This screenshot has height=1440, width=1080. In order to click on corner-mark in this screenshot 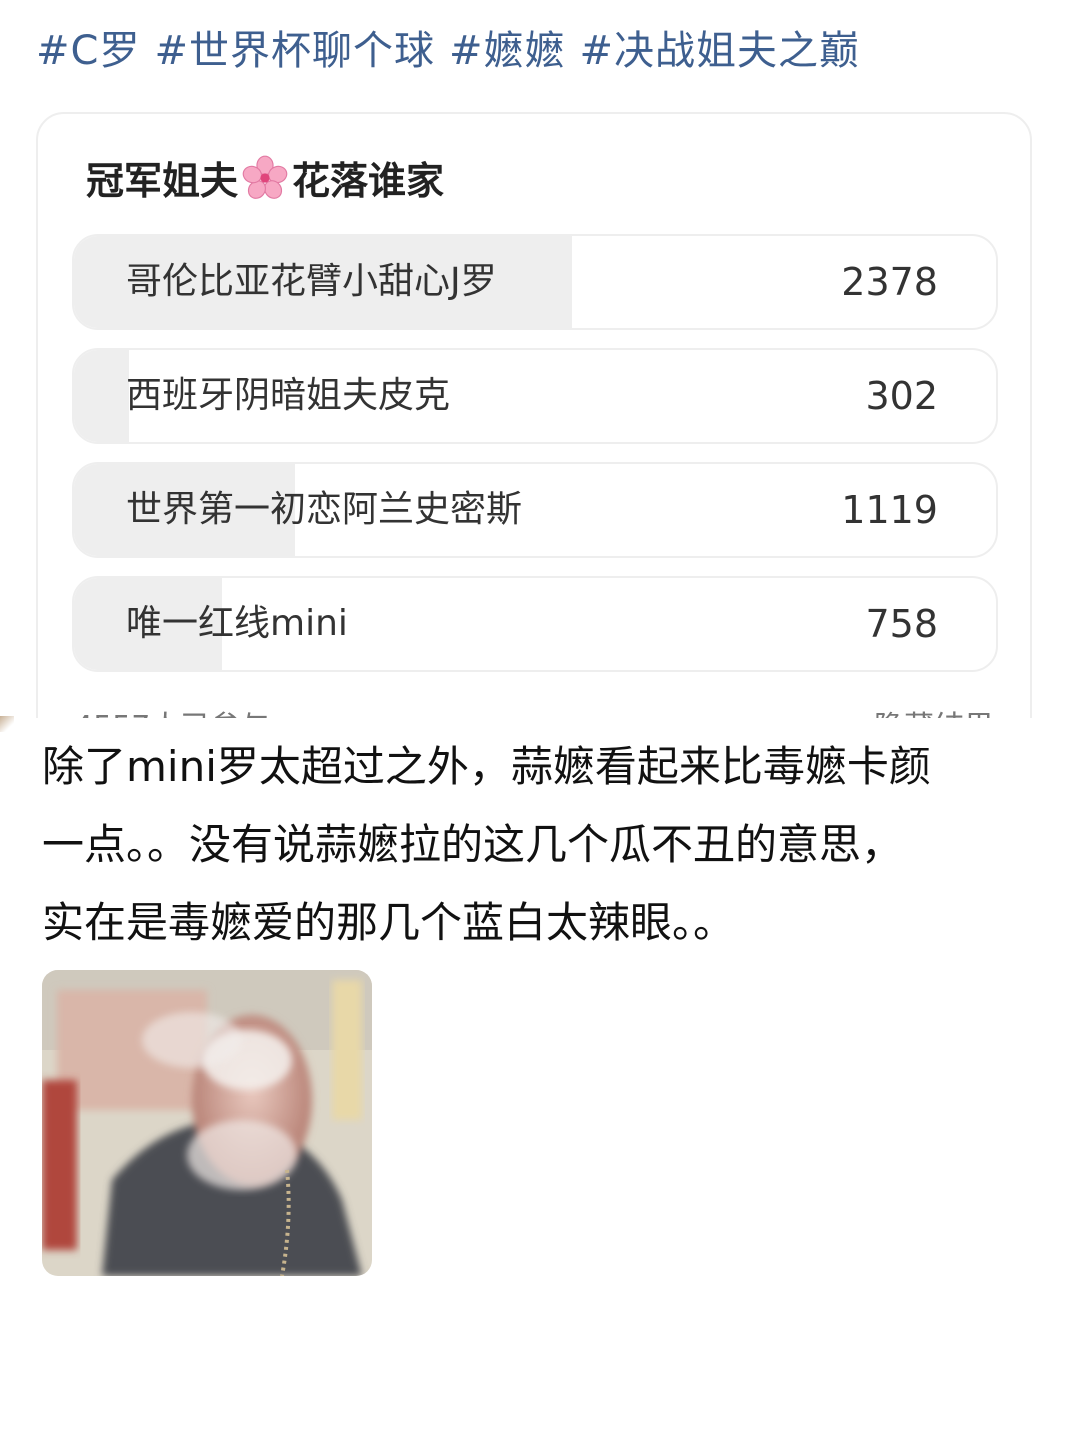, I will do `click(7, 724)`.